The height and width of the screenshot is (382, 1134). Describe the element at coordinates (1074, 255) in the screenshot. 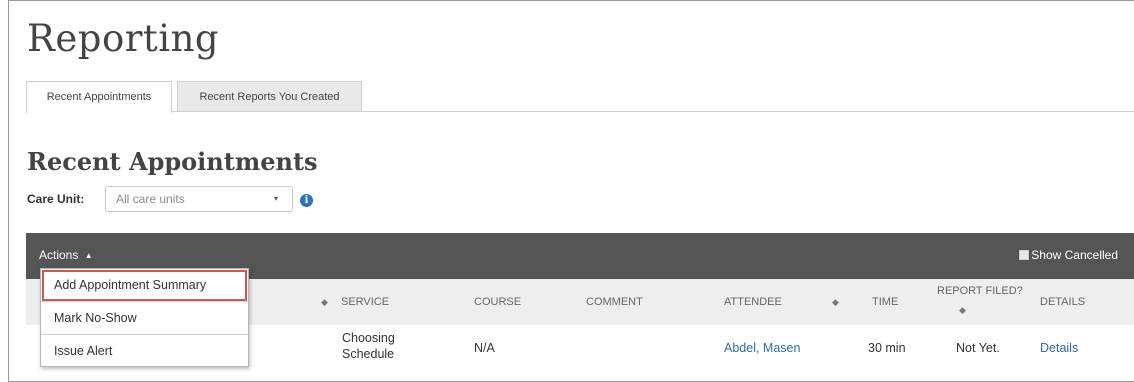

I see `show-cancelled-label: Show Cancelled` at that location.